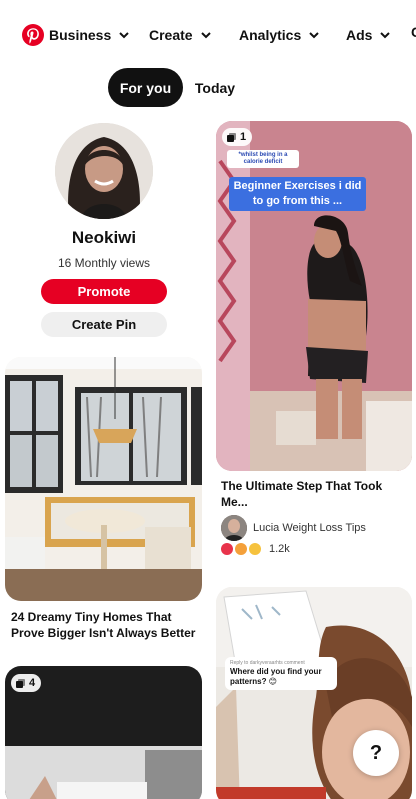 The height and width of the screenshot is (799, 416). I want to click on profile-monthly-views: 16 Monthly views, so click(104, 263).